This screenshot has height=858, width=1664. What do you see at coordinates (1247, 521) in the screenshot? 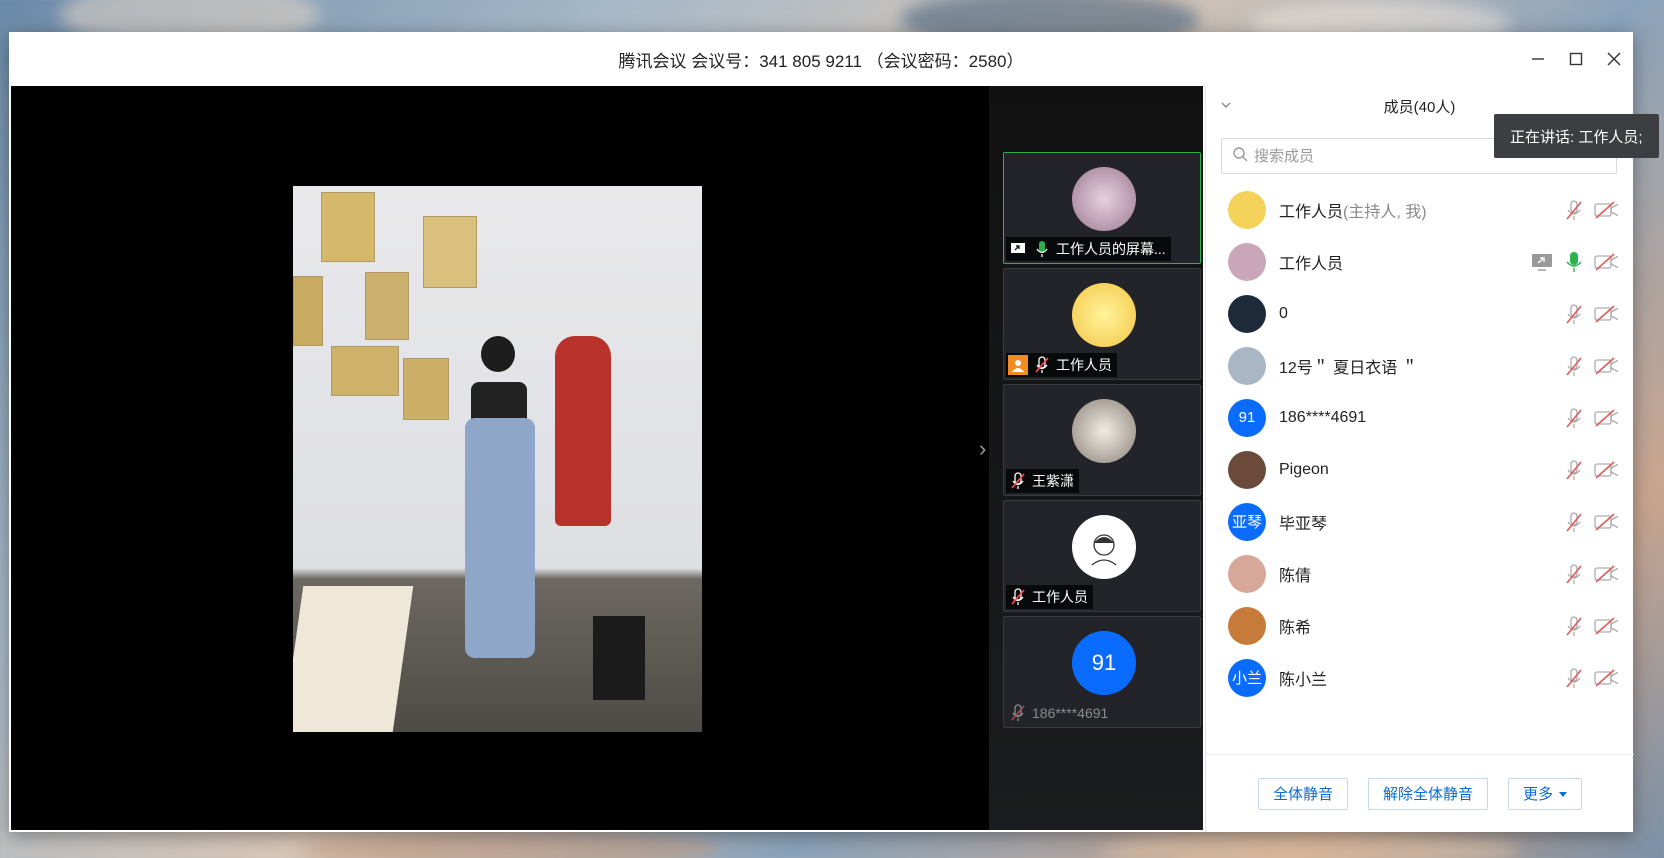
I see `avatar: 亚琴` at bounding box center [1247, 521].